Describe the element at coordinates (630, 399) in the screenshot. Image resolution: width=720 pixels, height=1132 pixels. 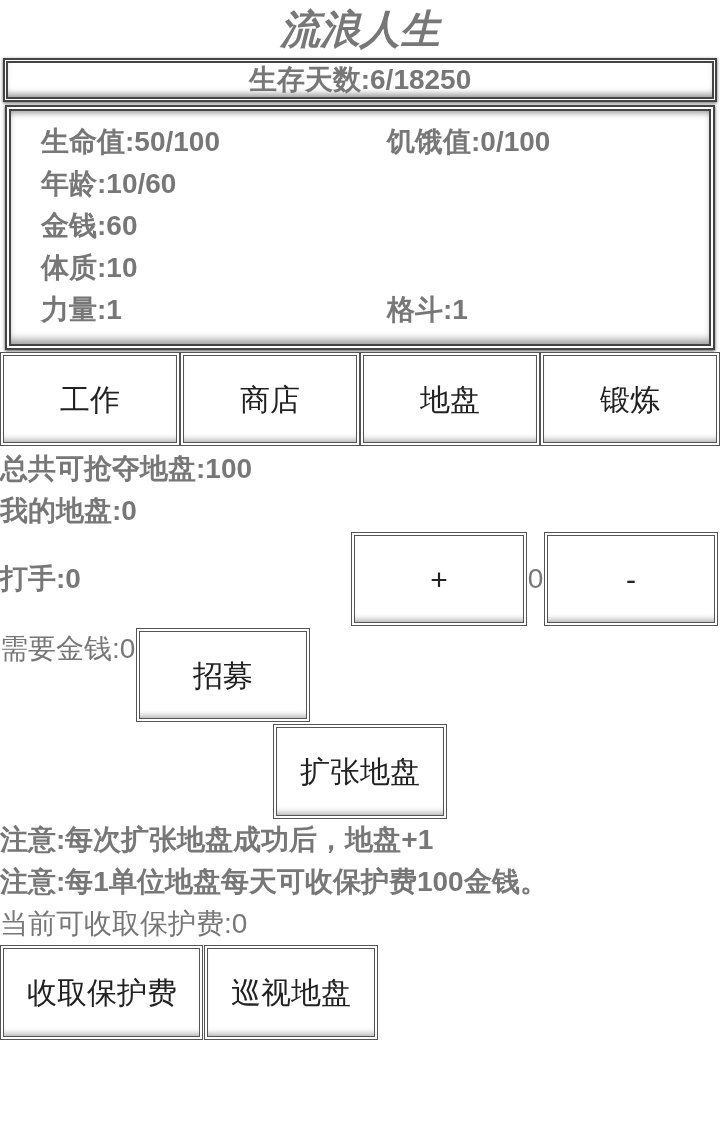
I see `nav-button: 锻炼` at that location.